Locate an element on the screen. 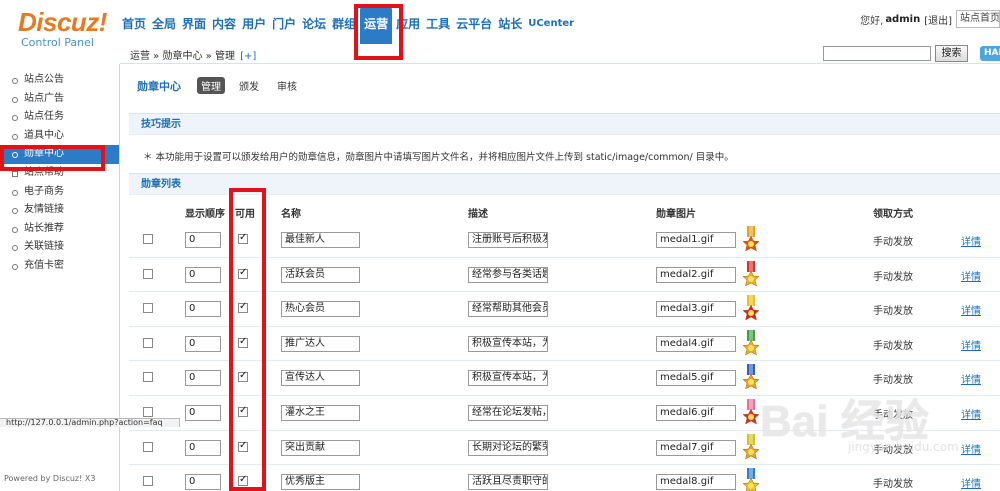 This screenshot has width=1000, height=491. watermark-logo: Bai 经验 is located at coordinates (844, 421).